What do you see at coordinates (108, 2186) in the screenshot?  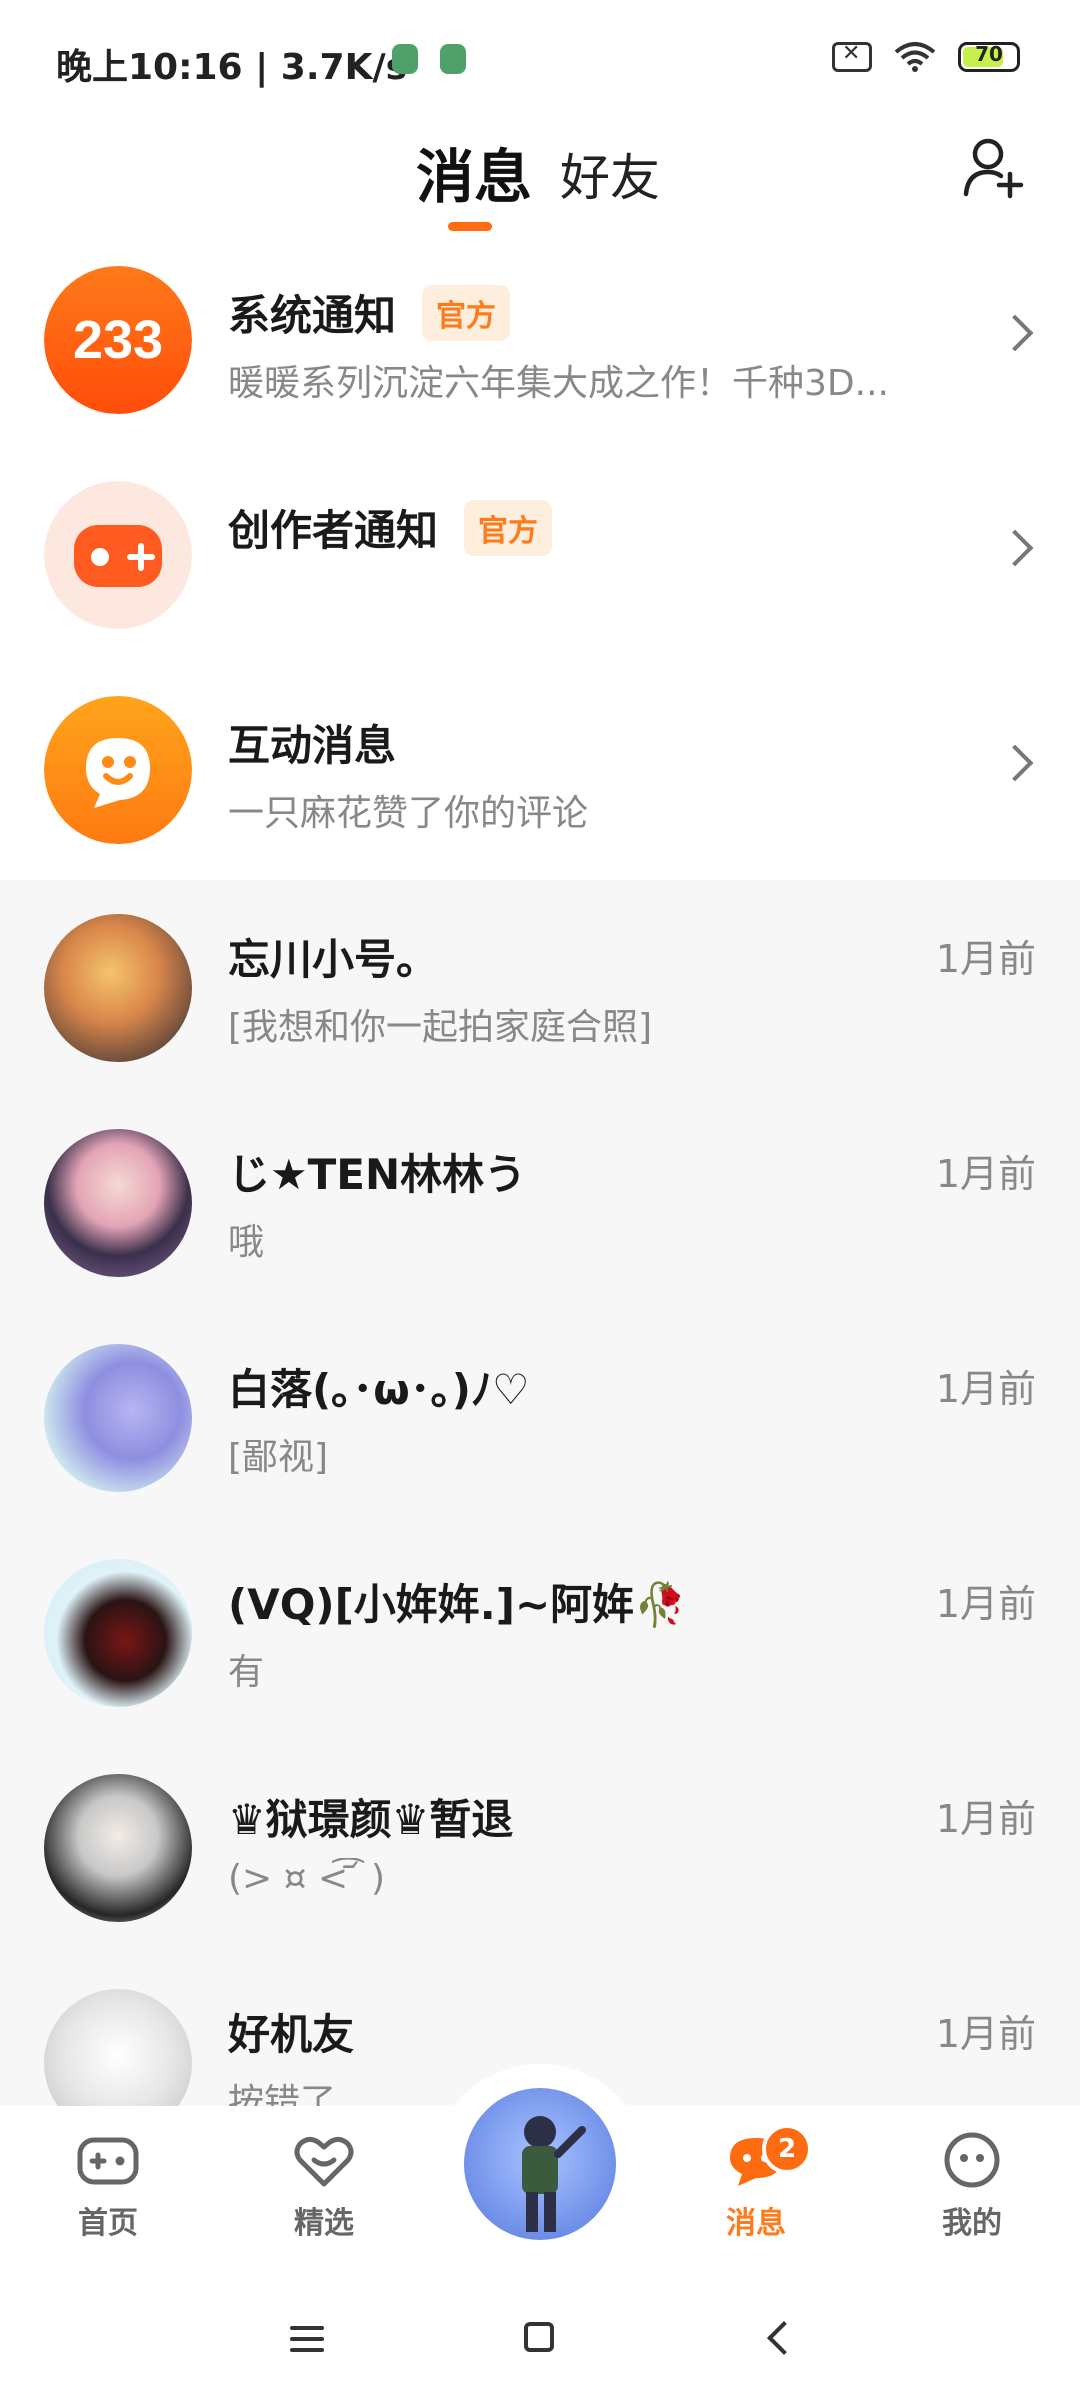 I see `nav-home: 首页` at bounding box center [108, 2186].